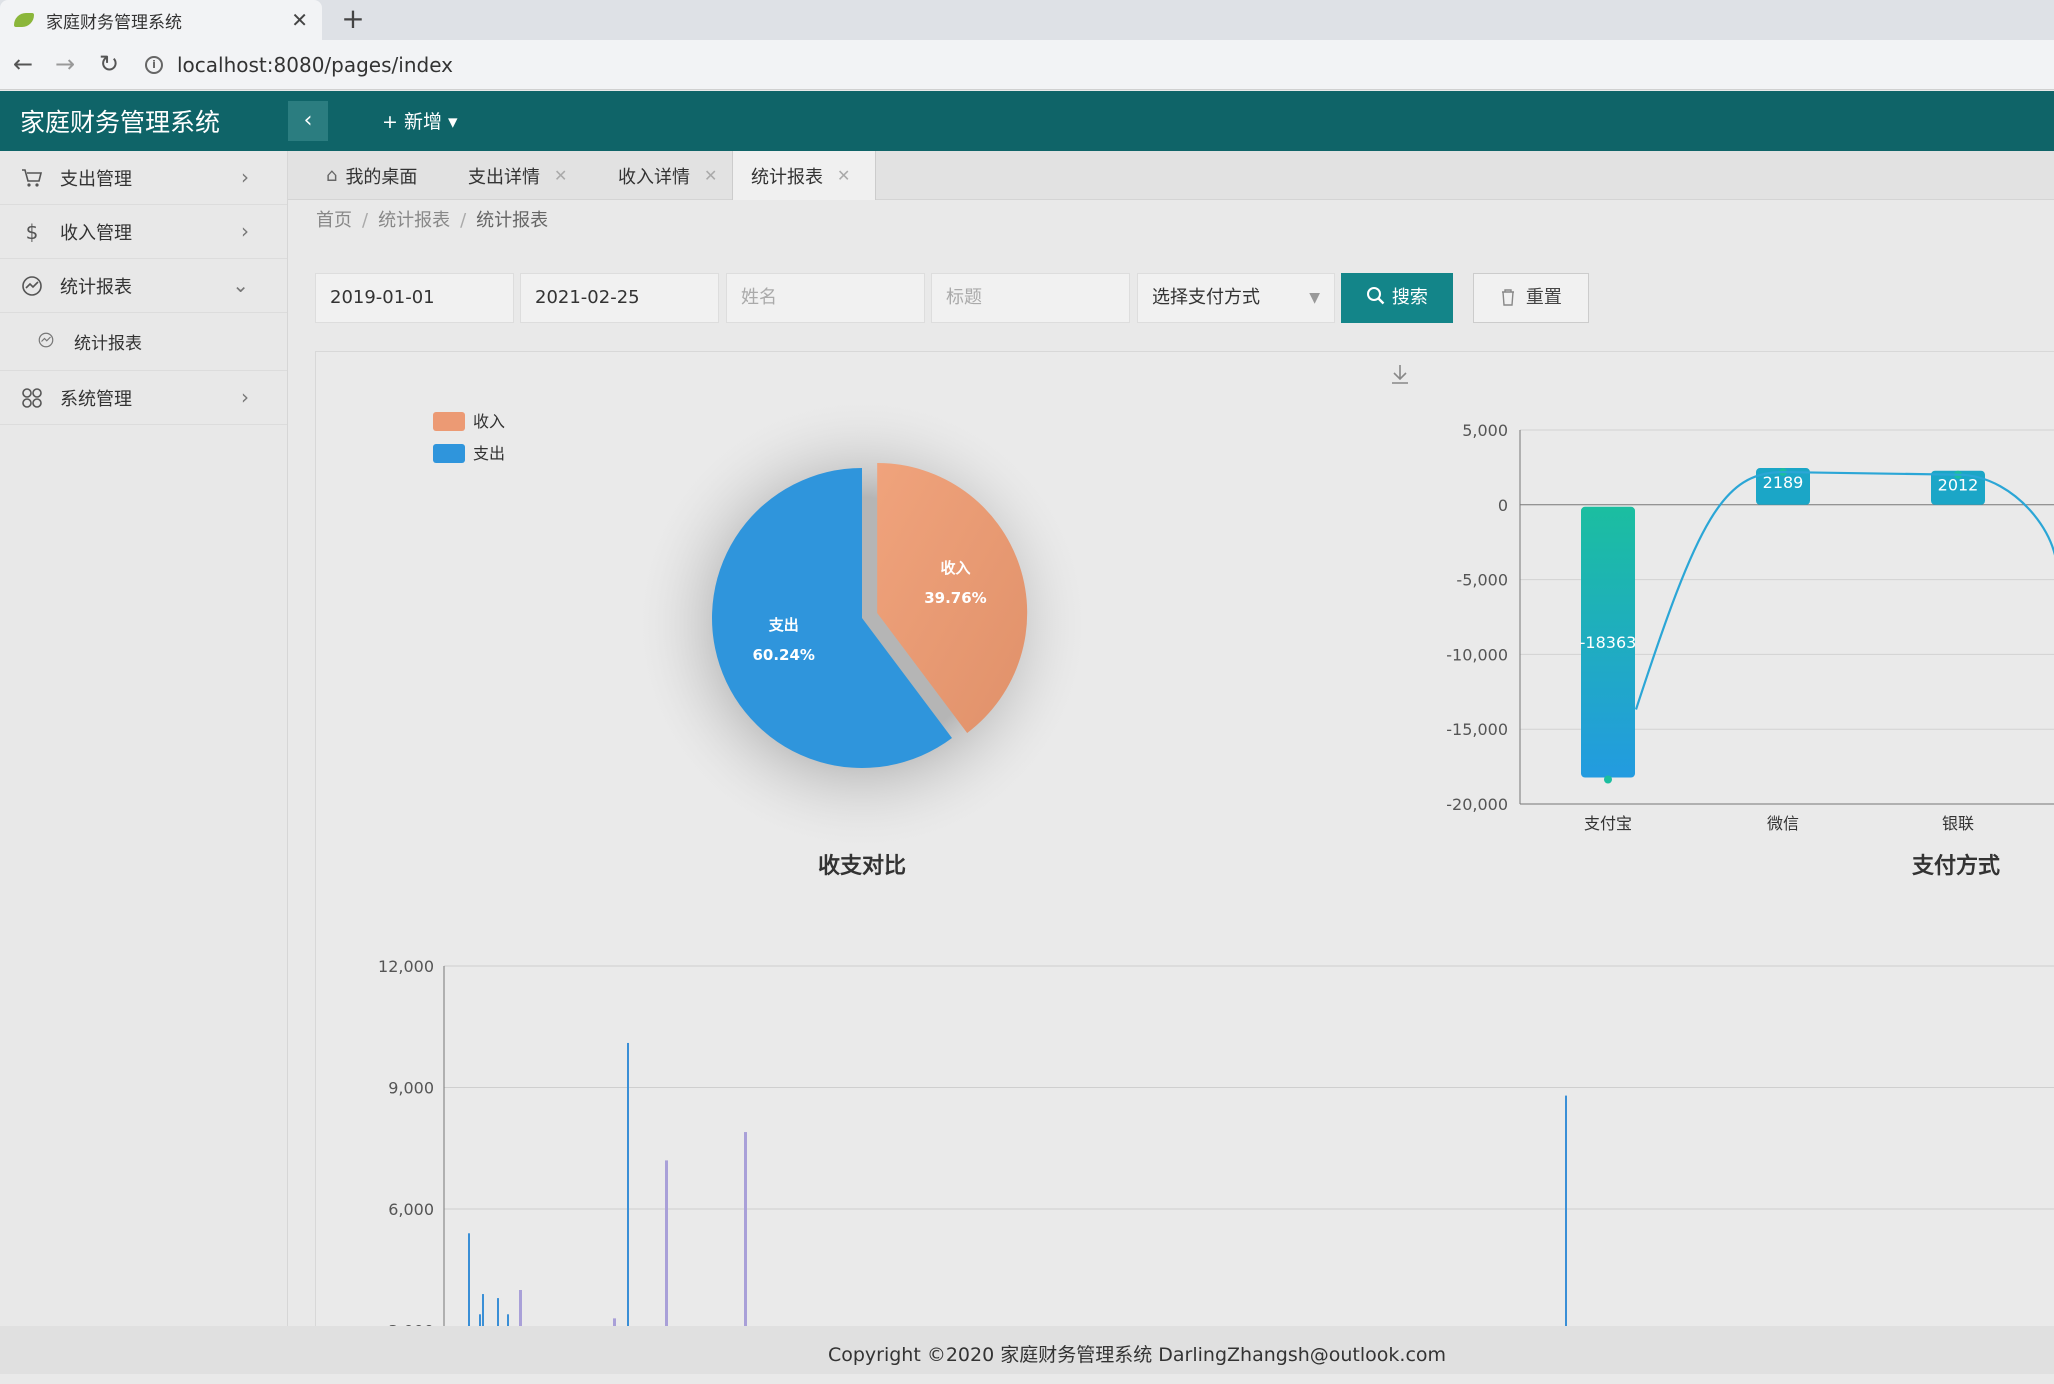 The image size is (2054, 1384). I want to click on tab-label: 我的桌面, so click(381, 177).